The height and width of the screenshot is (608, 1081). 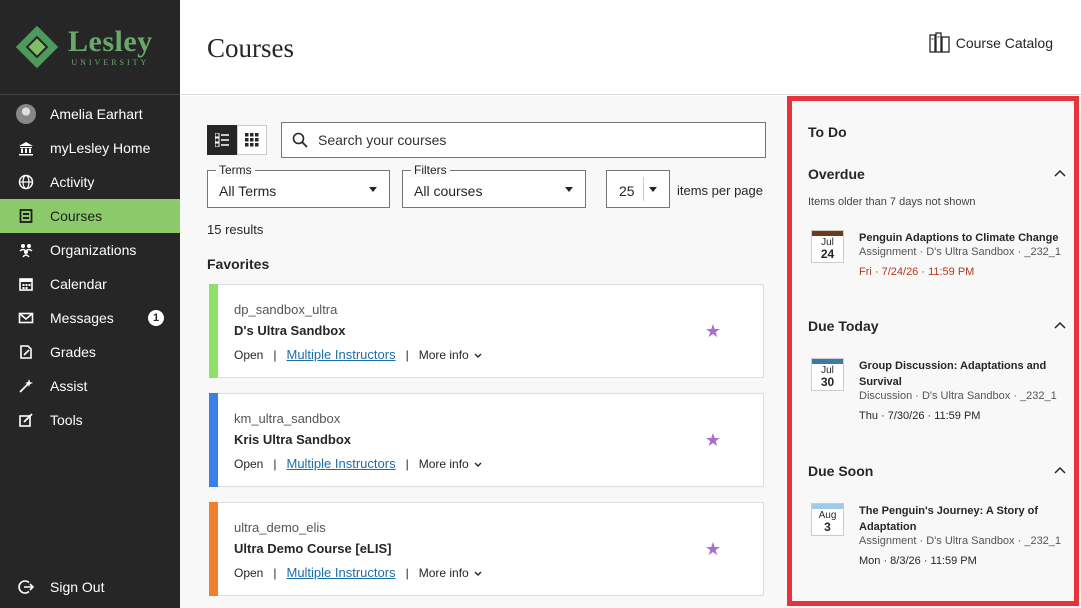 What do you see at coordinates (917, 272) in the screenshot?
I see `todo-item-due: Fri · 7/24/26 · 11:59 PM` at bounding box center [917, 272].